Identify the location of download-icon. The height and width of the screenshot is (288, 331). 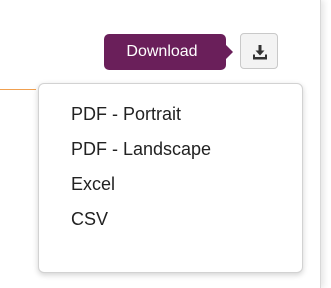
(260, 52).